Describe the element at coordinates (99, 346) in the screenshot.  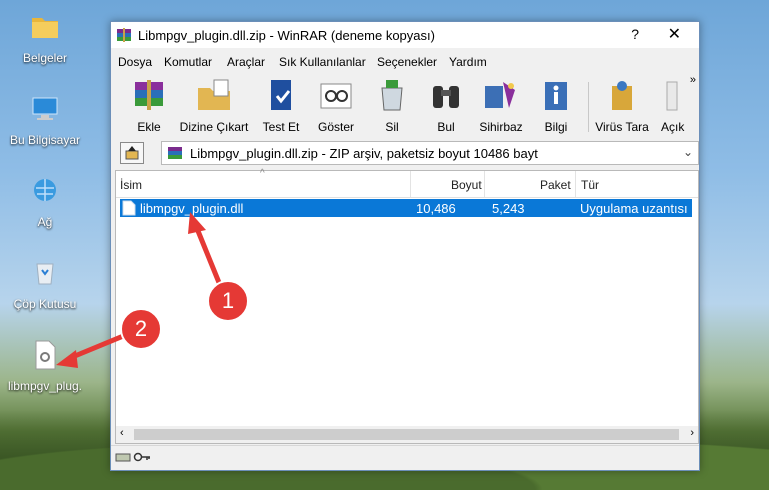
I see `arrow-2-line` at that location.